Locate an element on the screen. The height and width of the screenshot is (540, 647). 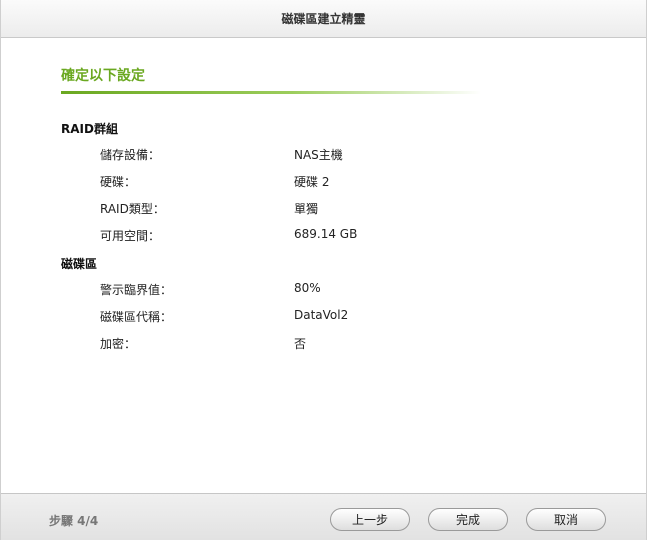
summary-row-threshold: 警示臨界值： 80% is located at coordinates (323, 291).